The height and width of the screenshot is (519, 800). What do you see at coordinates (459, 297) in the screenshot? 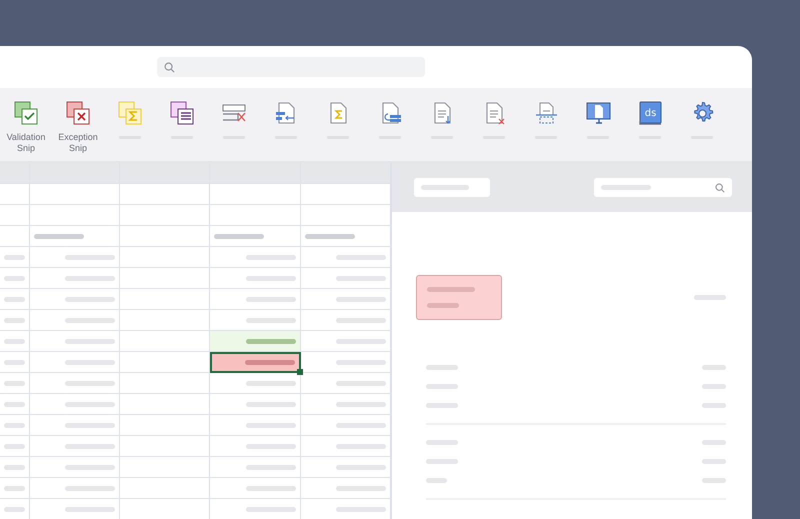
I see `error-card` at bounding box center [459, 297].